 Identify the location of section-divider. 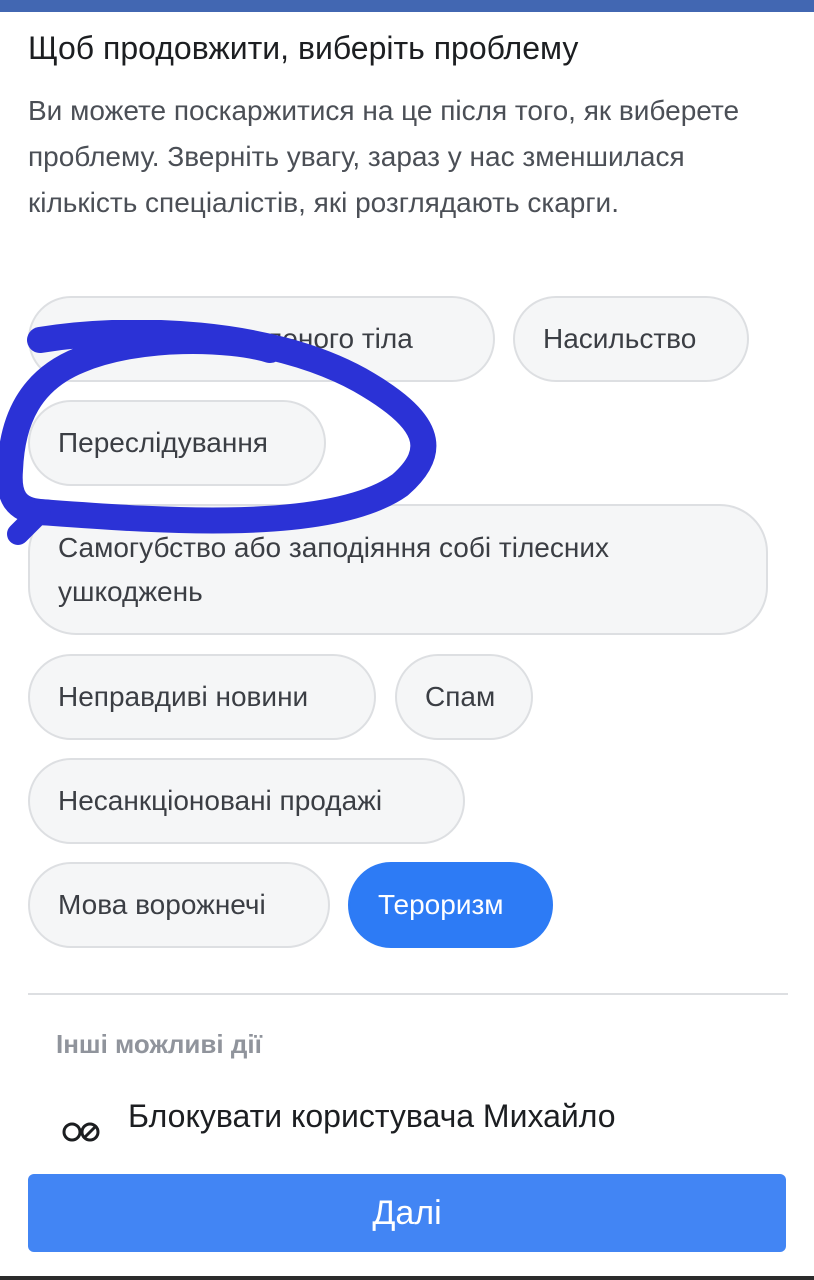
(408, 994).